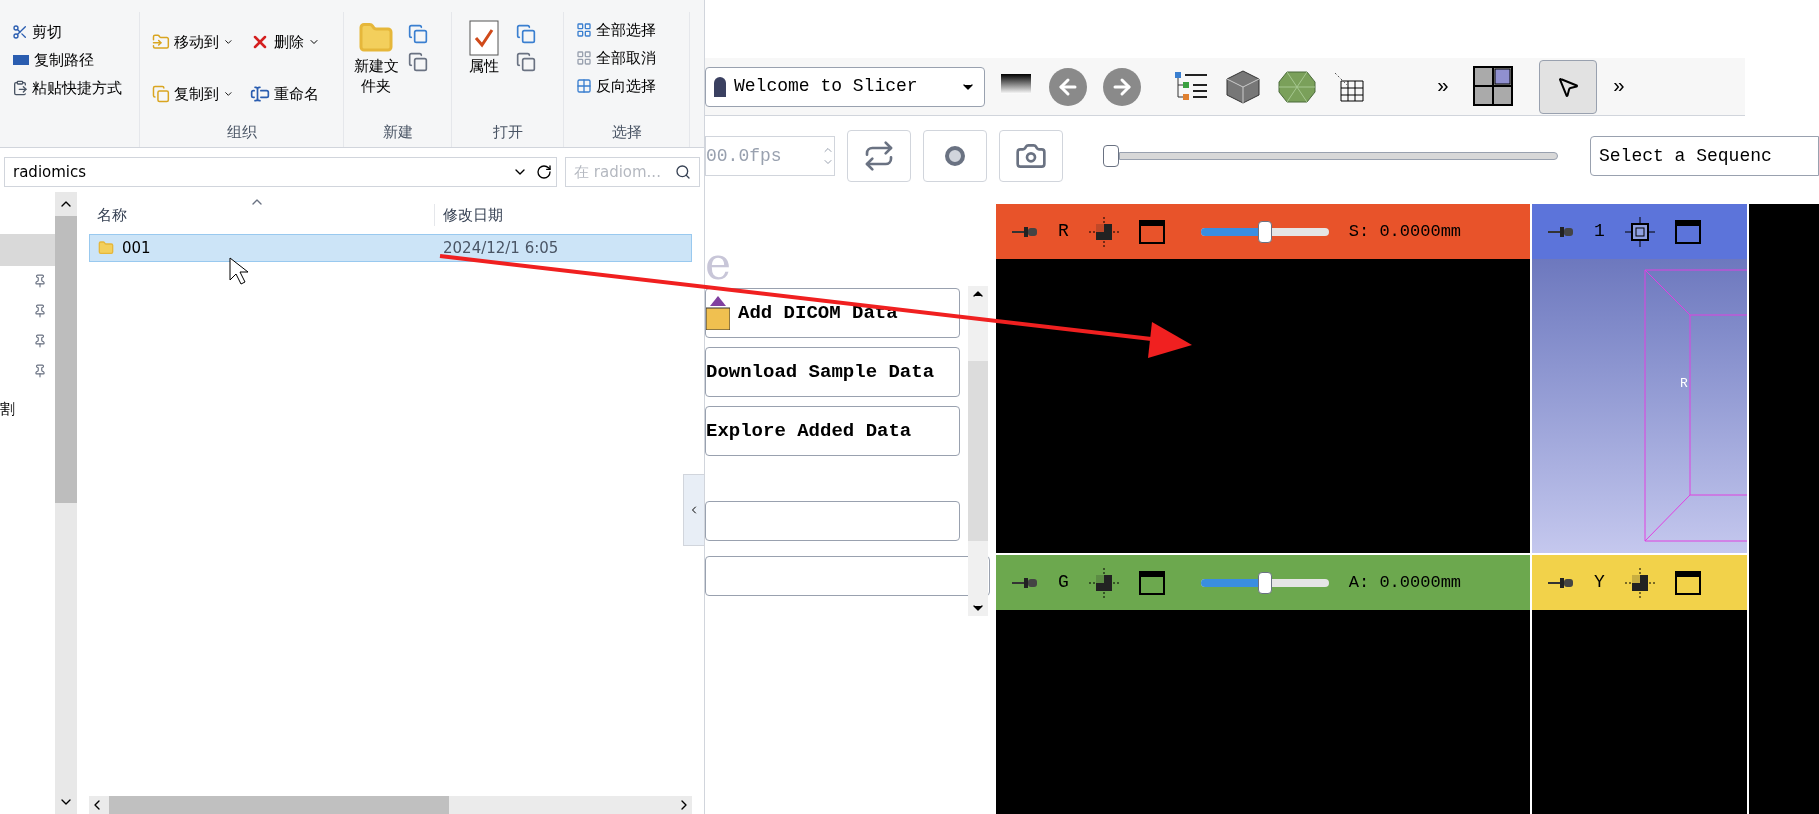  What do you see at coordinates (241, 132) in the screenshot?
I see `ribbon-group-label: 组织` at bounding box center [241, 132].